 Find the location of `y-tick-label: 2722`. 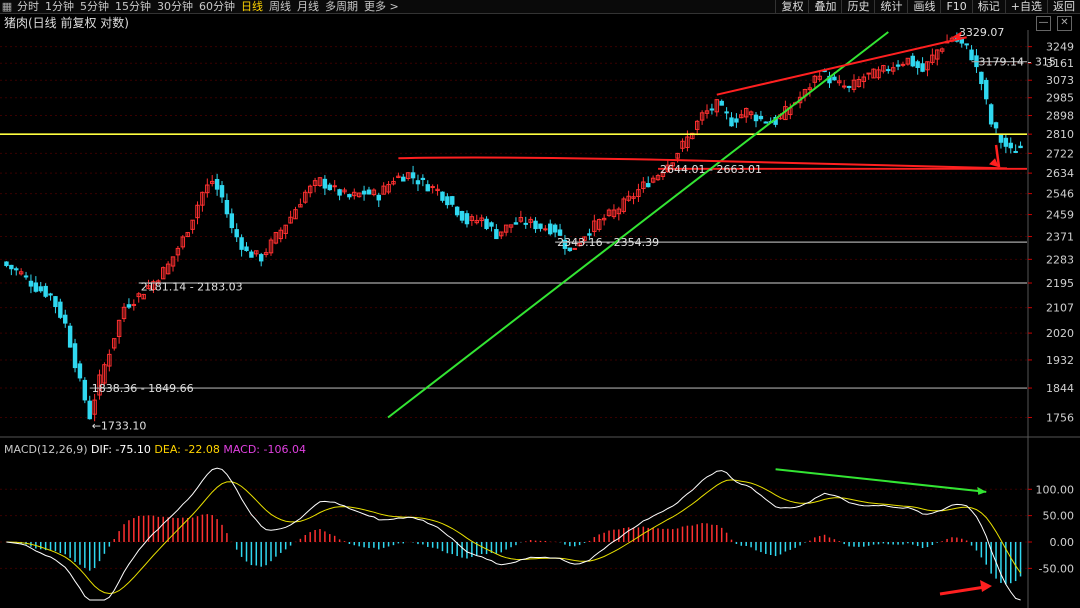

y-tick-label: 2722 is located at coordinates (1060, 153).